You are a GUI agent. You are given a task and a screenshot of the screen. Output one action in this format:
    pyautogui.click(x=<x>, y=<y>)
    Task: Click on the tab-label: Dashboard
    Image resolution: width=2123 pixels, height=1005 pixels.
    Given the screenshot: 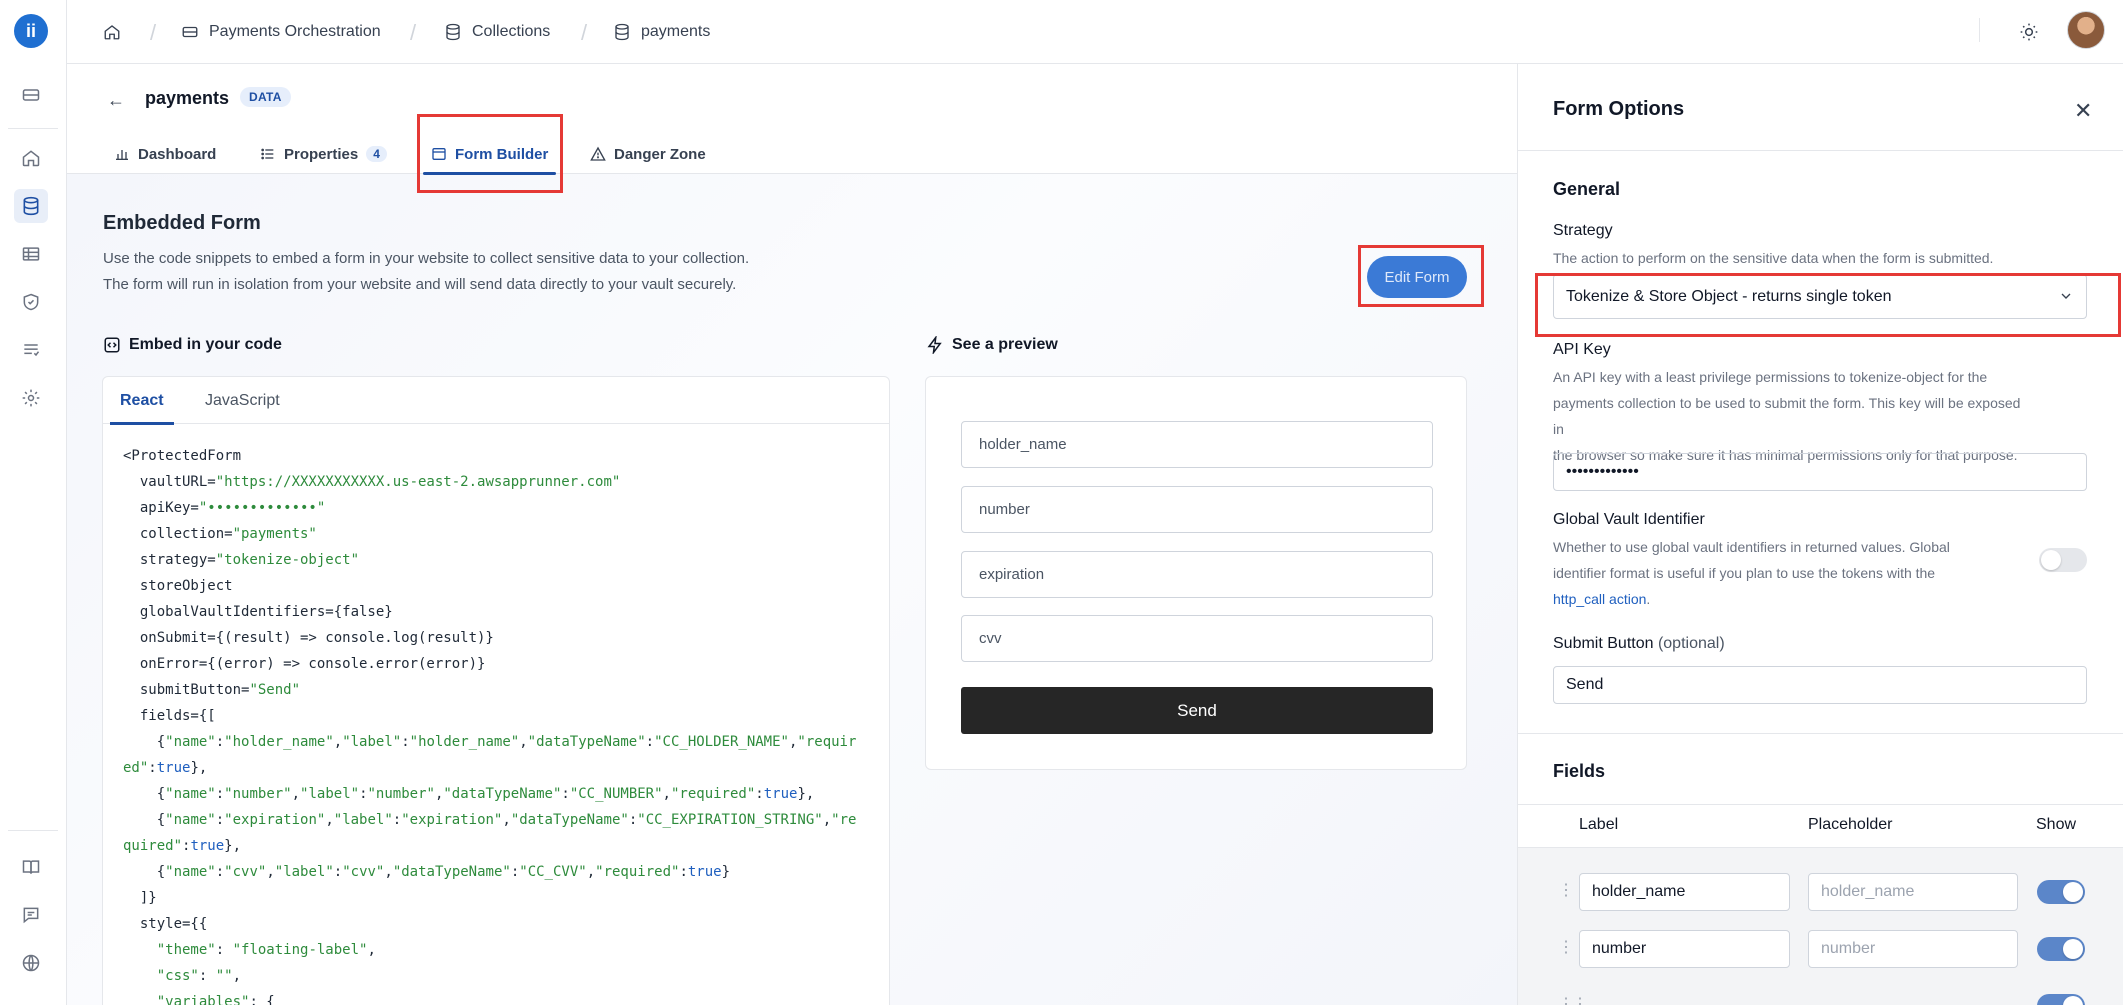 What is the action you would take?
    pyautogui.click(x=177, y=154)
    